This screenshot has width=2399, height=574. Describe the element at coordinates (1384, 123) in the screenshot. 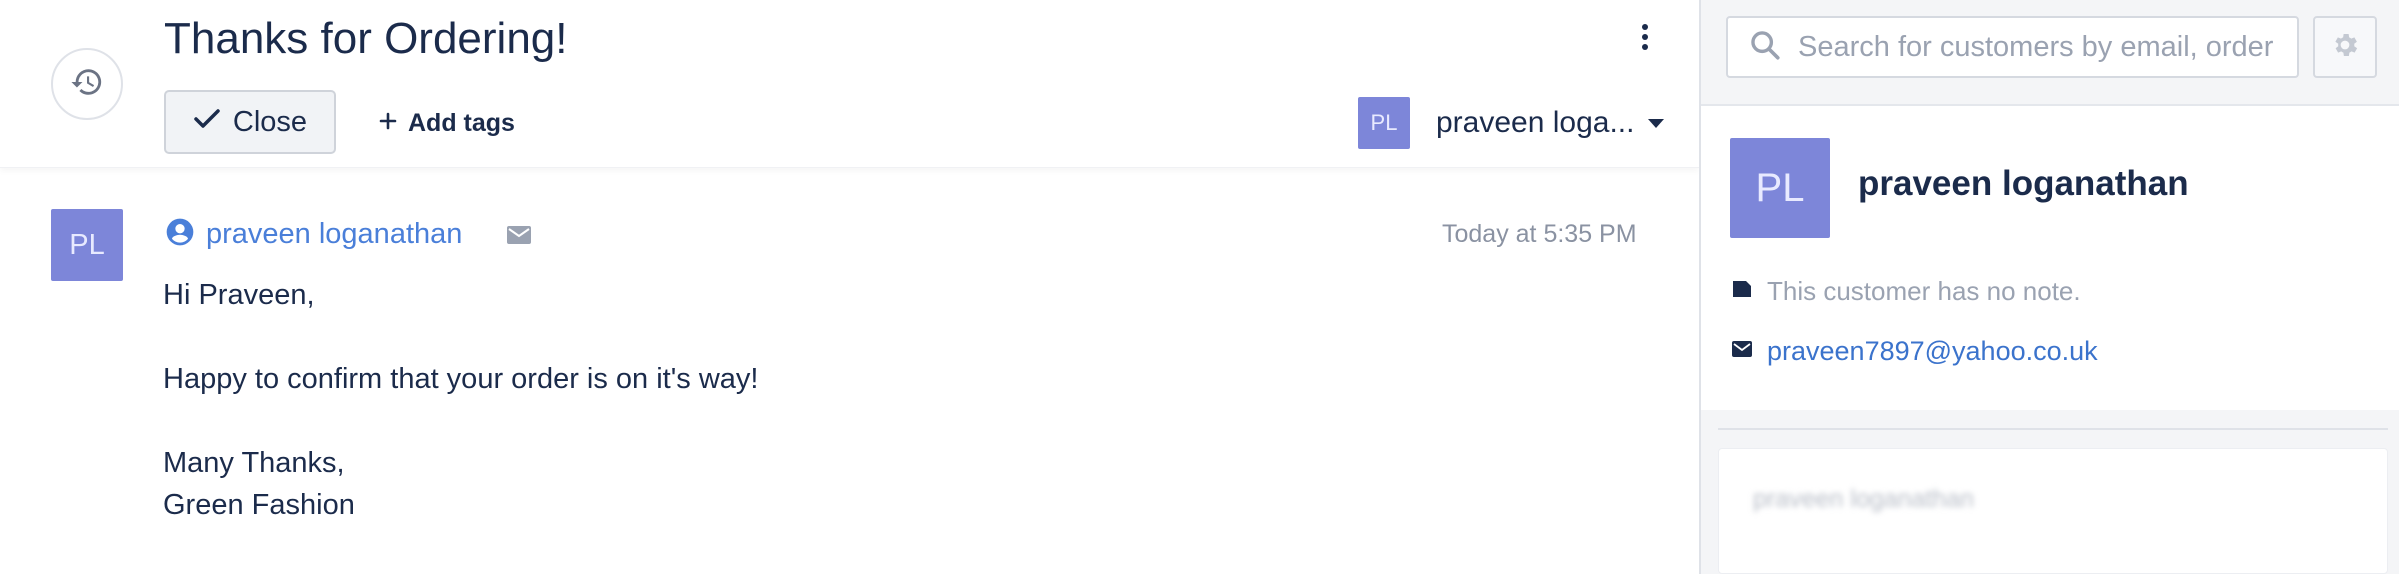

I see `assignee-avatar: PL` at that location.